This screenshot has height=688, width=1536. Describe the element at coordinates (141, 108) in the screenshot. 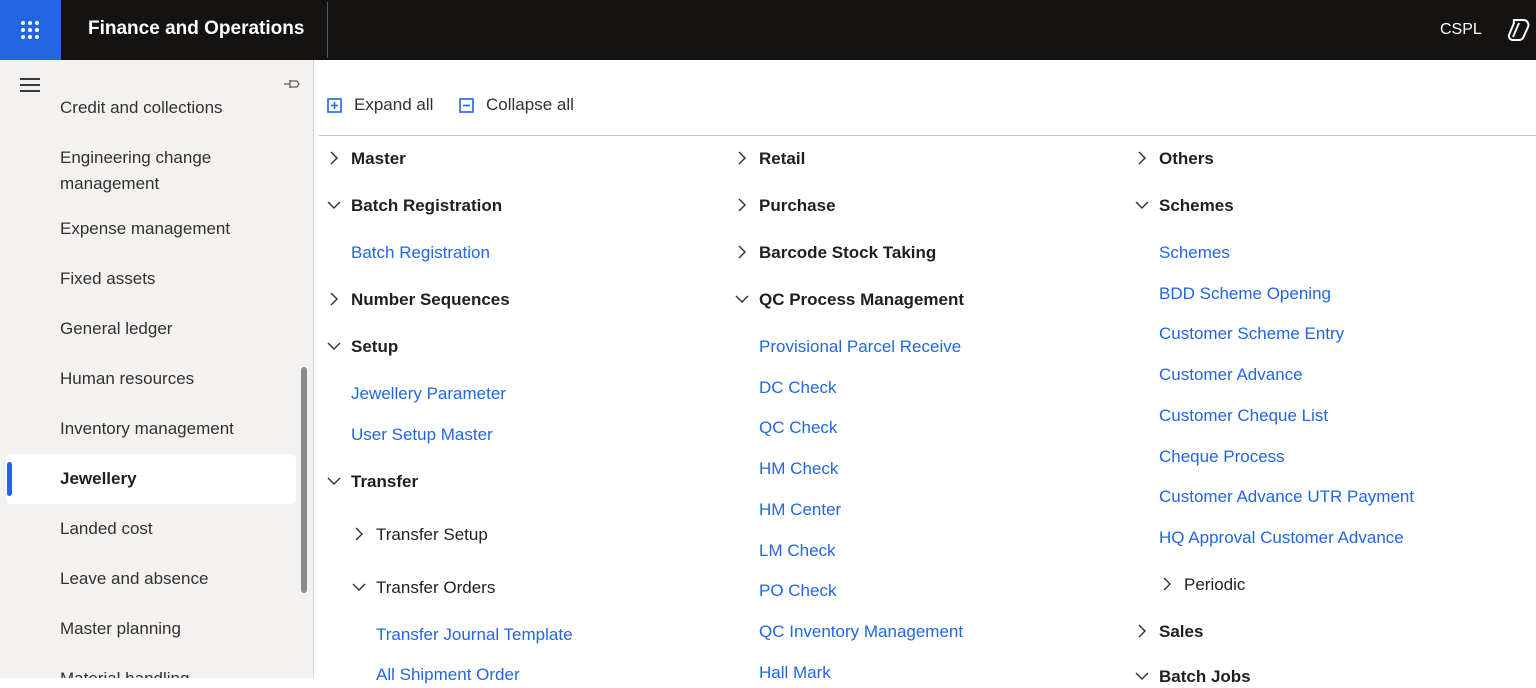

I see `sidebar-item-credit-and-collections: Credit and collections` at that location.